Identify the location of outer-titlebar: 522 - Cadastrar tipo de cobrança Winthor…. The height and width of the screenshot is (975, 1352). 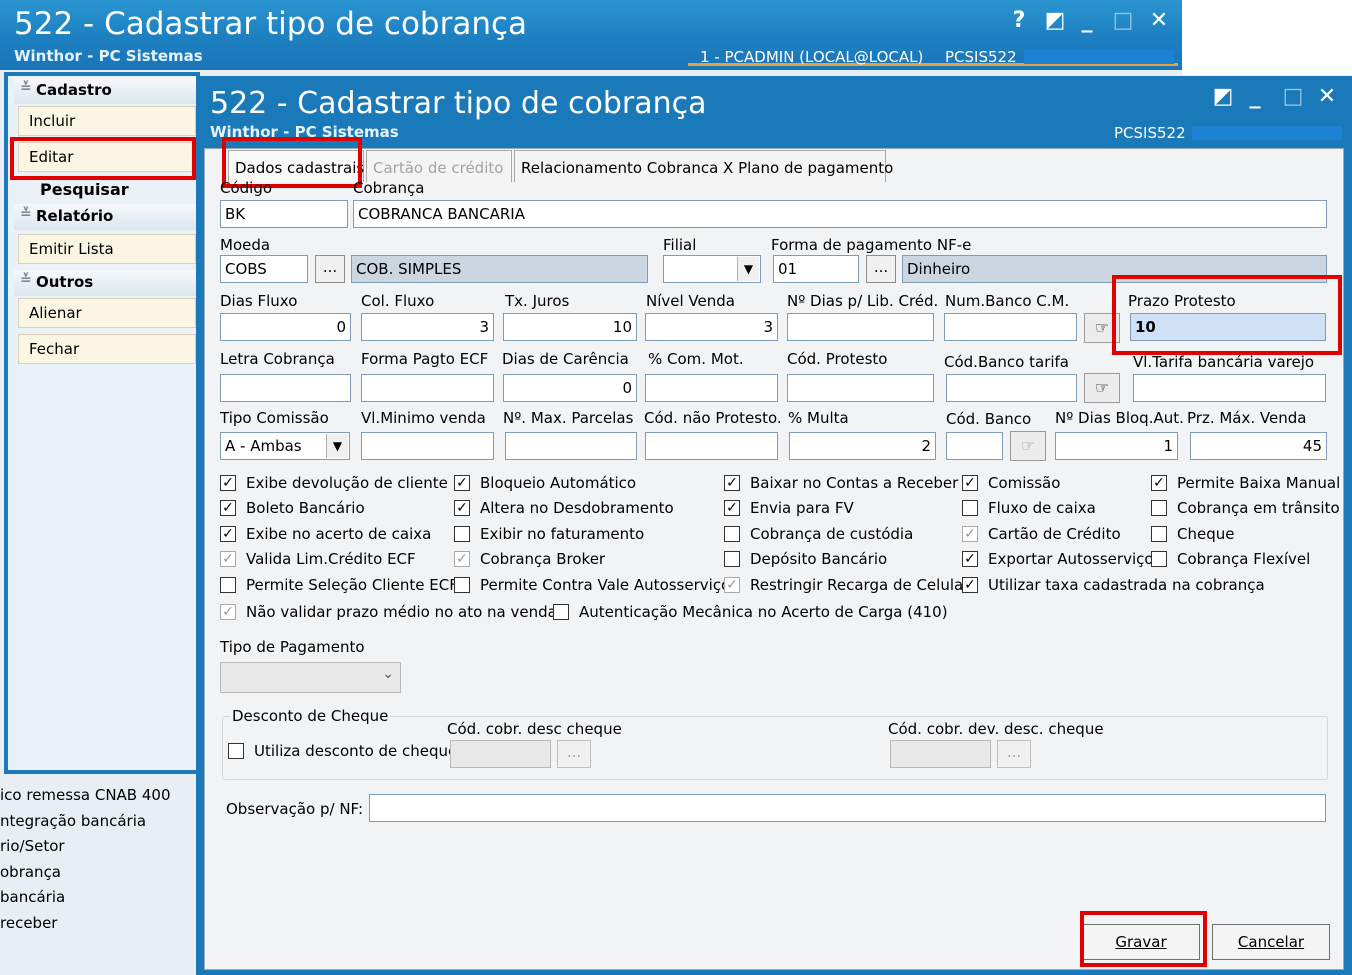
(591, 35).